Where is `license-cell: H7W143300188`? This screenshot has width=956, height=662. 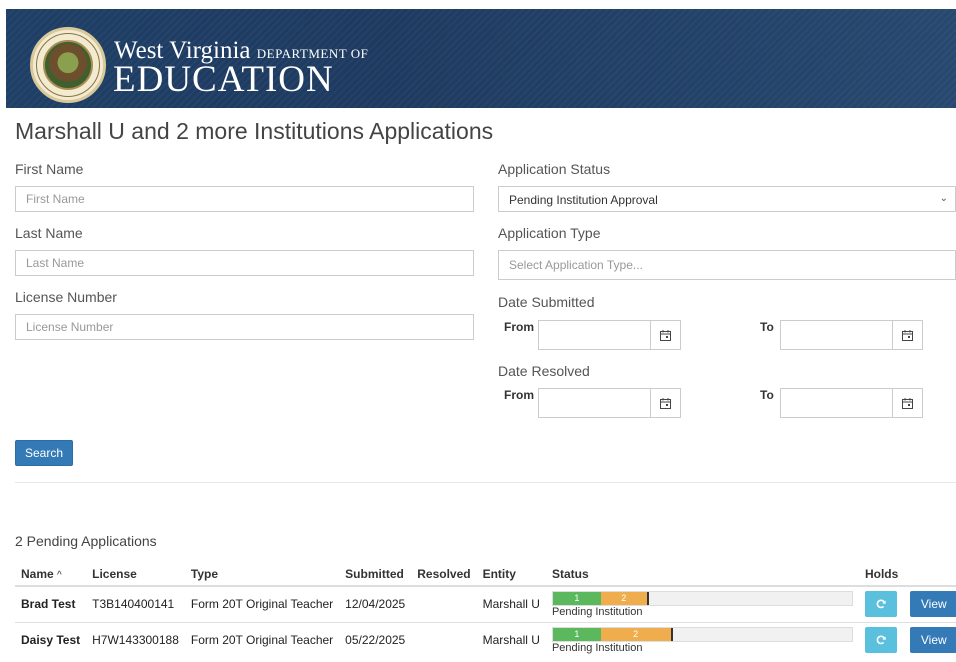 license-cell: H7W143300188 is located at coordinates (135, 639).